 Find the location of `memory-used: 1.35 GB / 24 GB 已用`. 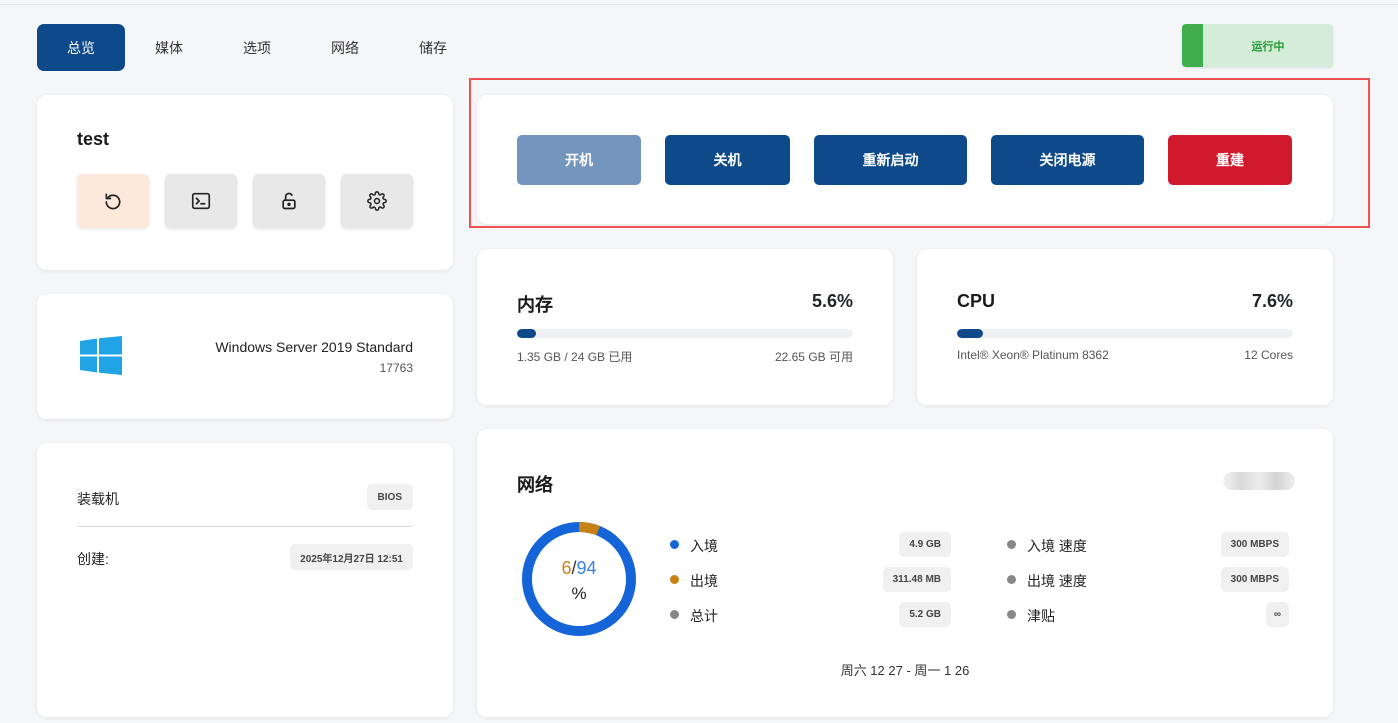

memory-used: 1.35 GB / 24 GB 已用 is located at coordinates (575, 357).